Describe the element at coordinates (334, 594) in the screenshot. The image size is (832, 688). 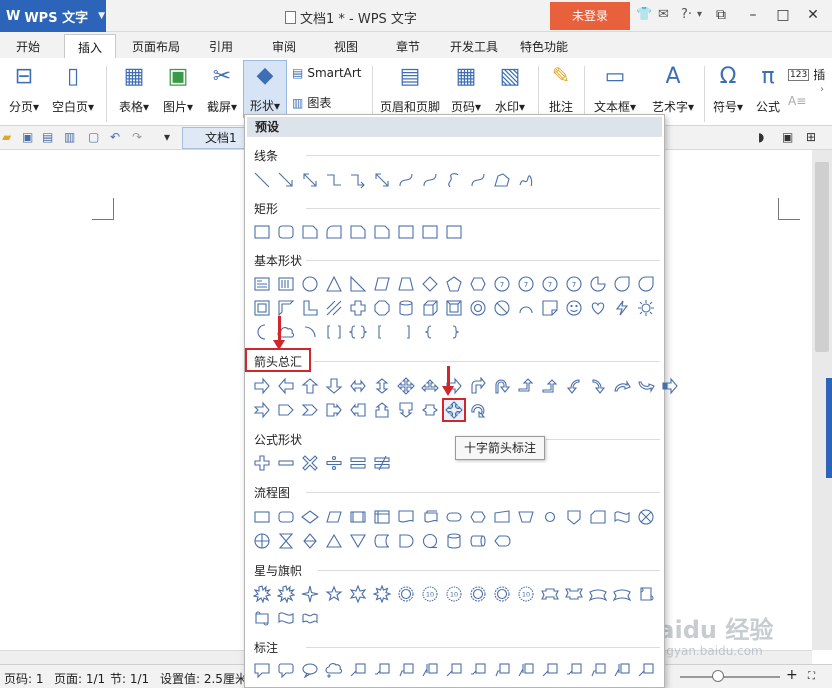
I see `shape-star-icon` at that location.